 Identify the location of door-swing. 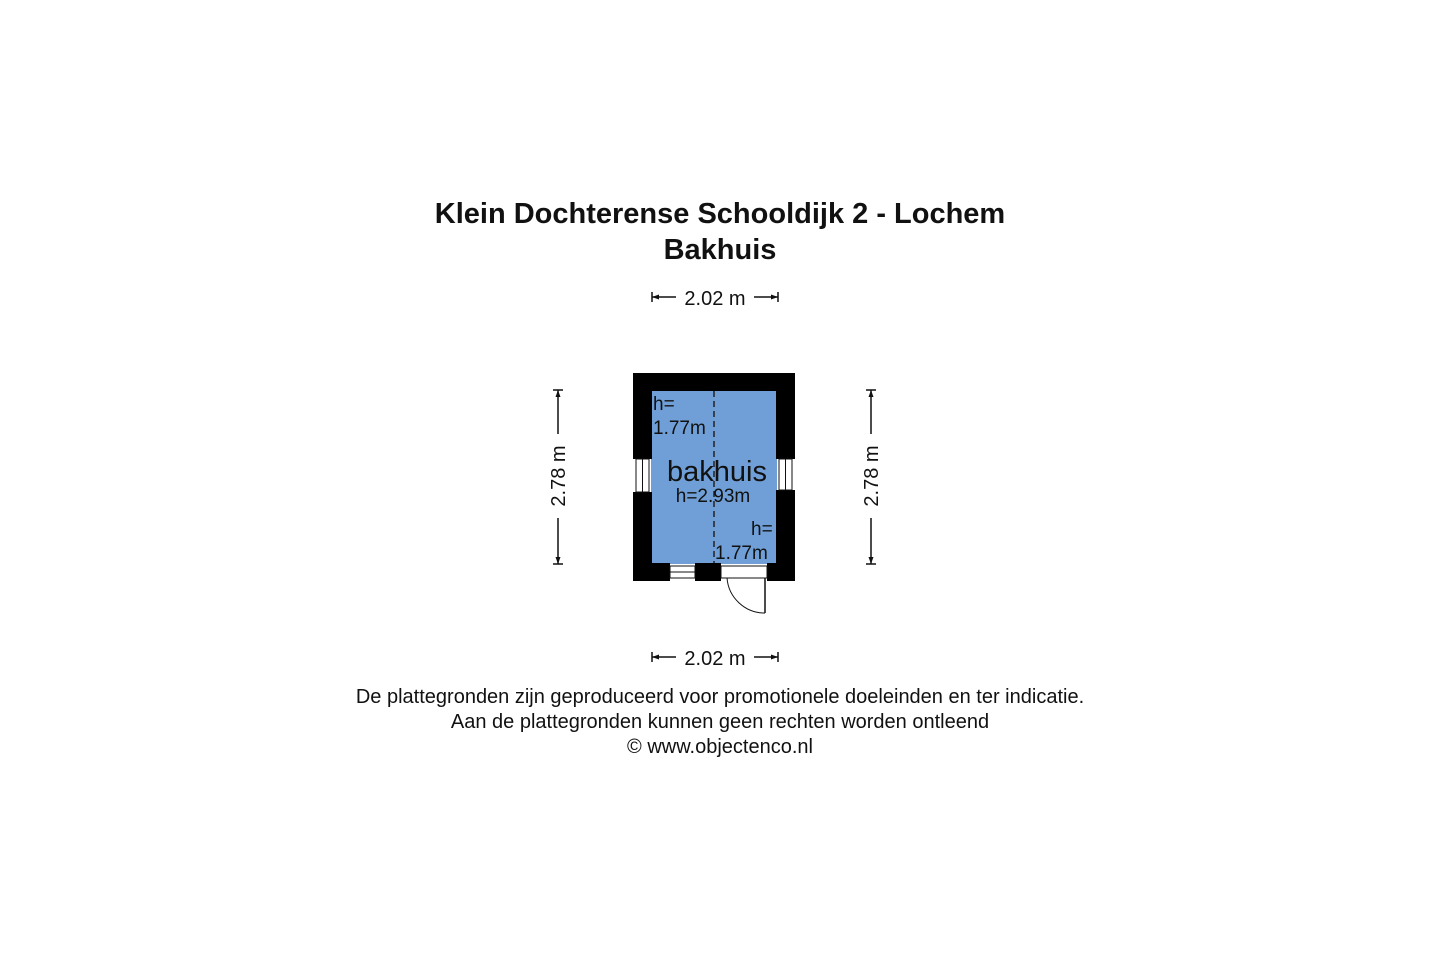
(746, 595).